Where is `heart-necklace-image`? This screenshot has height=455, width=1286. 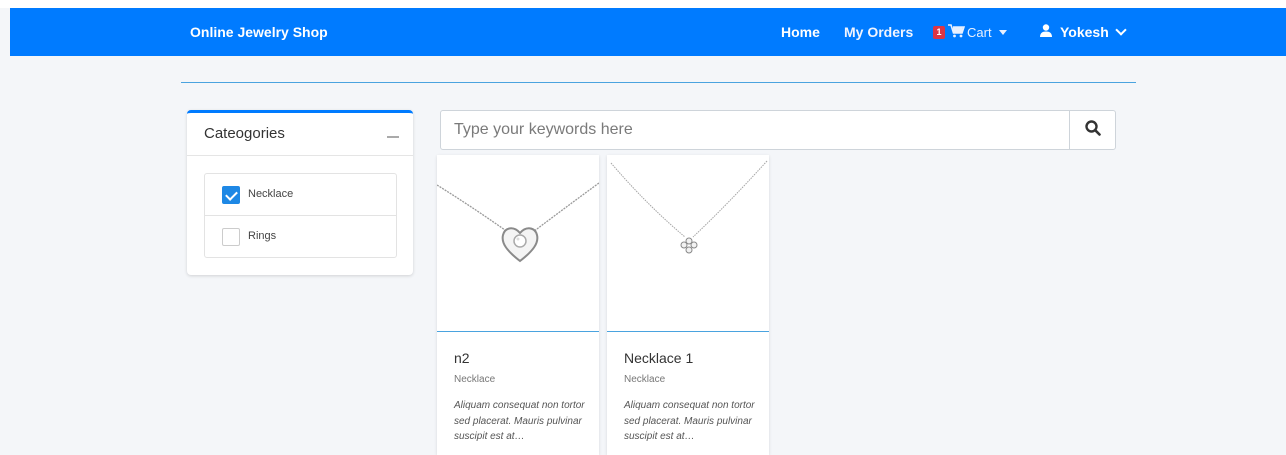
heart-necklace-image is located at coordinates (518, 222).